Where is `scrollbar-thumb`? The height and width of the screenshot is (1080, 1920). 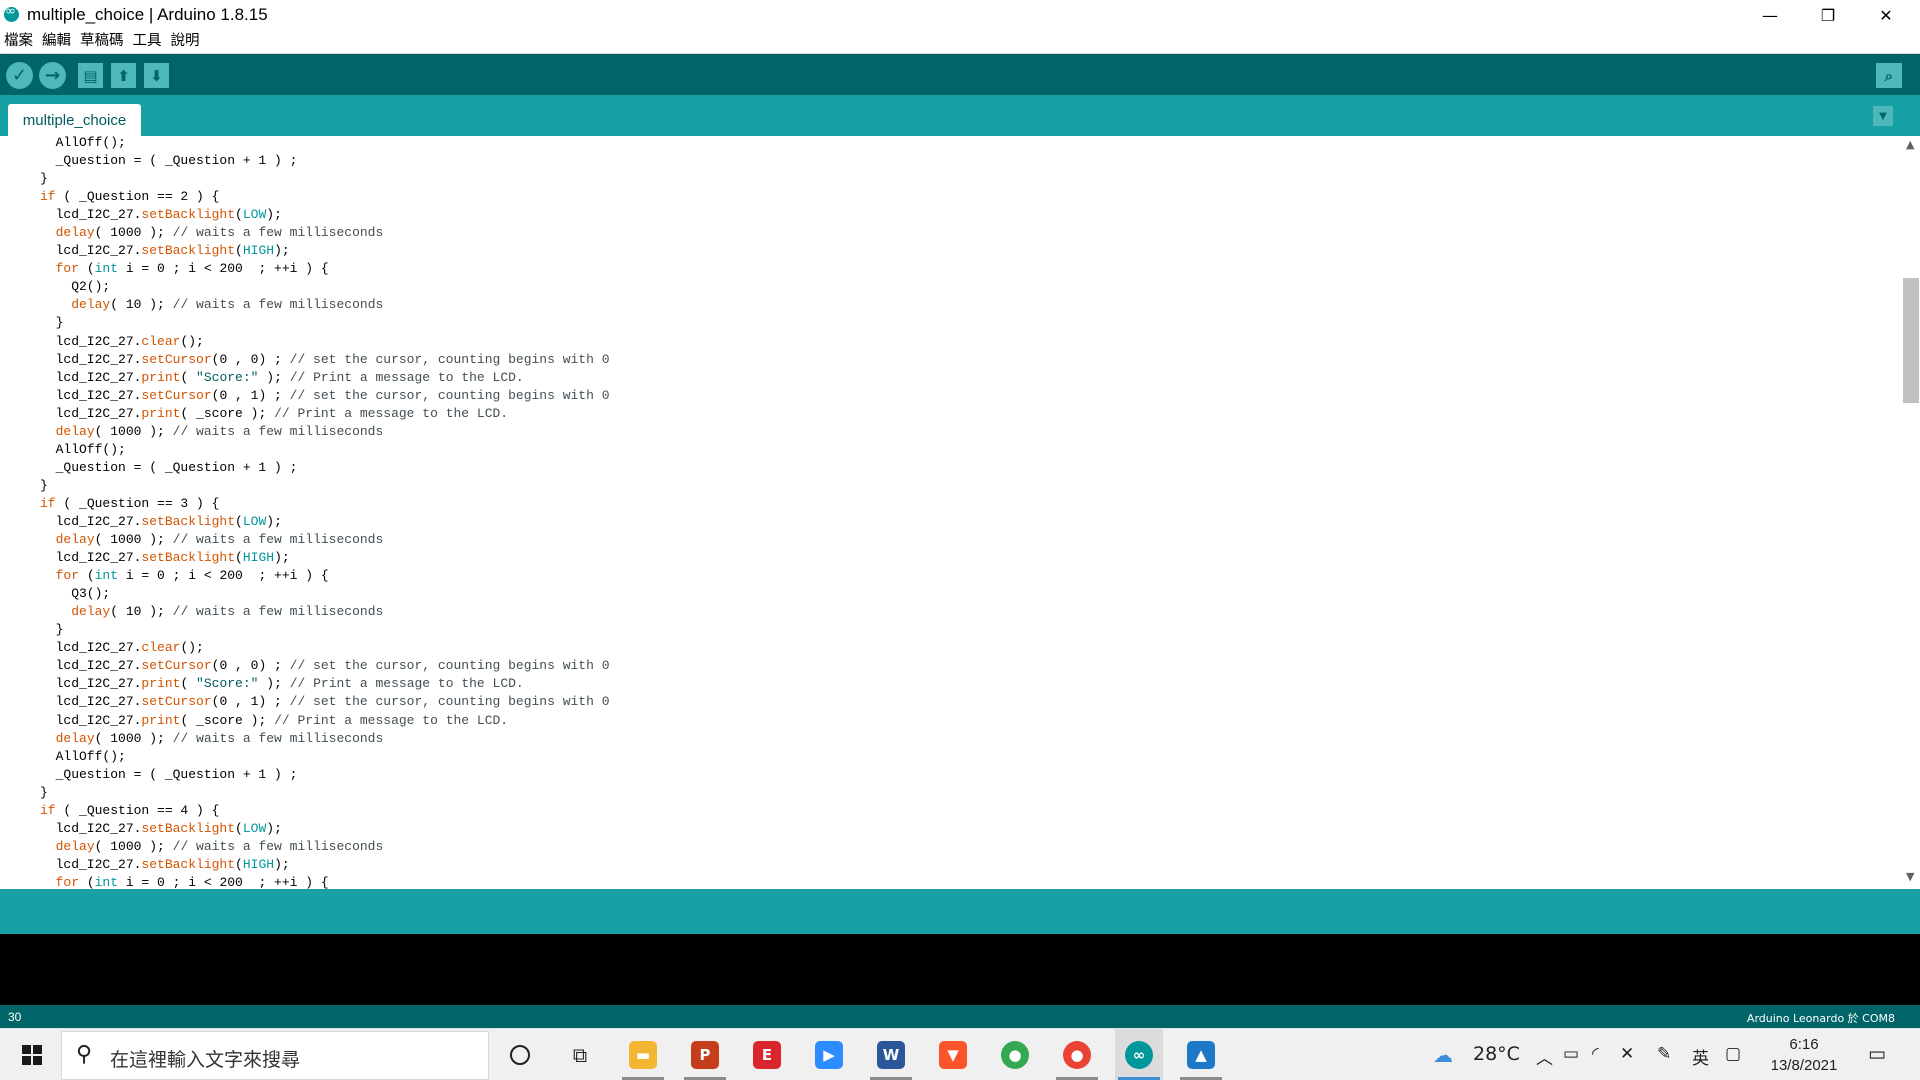 scrollbar-thumb is located at coordinates (1911, 340).